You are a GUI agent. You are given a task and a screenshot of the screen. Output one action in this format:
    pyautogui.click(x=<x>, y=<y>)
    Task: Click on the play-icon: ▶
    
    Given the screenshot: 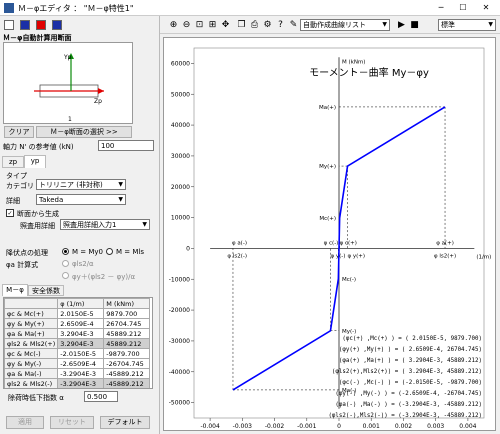 What is the action you would take?
    pyautogui.click(x=401, y=25)
    